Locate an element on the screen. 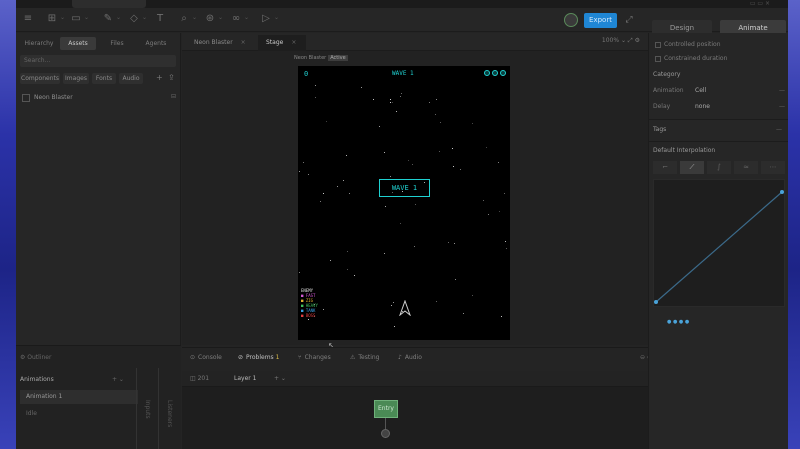 This screenshot has width=800, height=449. add-icon: + is located at coordinates (159, 77).